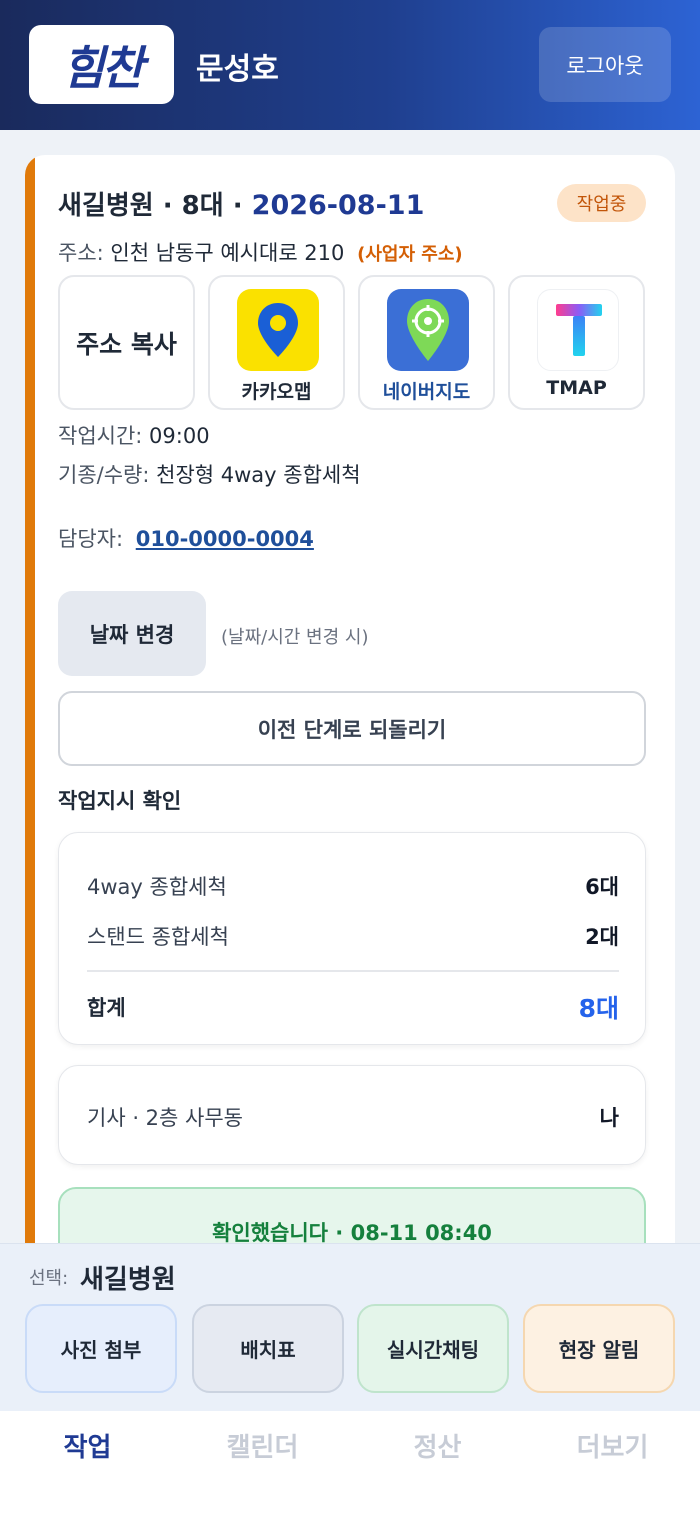 Image resolution: width=700 pixels, height=1515 pixels. Describe the element at coordinates (104, 475) in the screenshot. I see `model-label: 기종/수량:` at that location.